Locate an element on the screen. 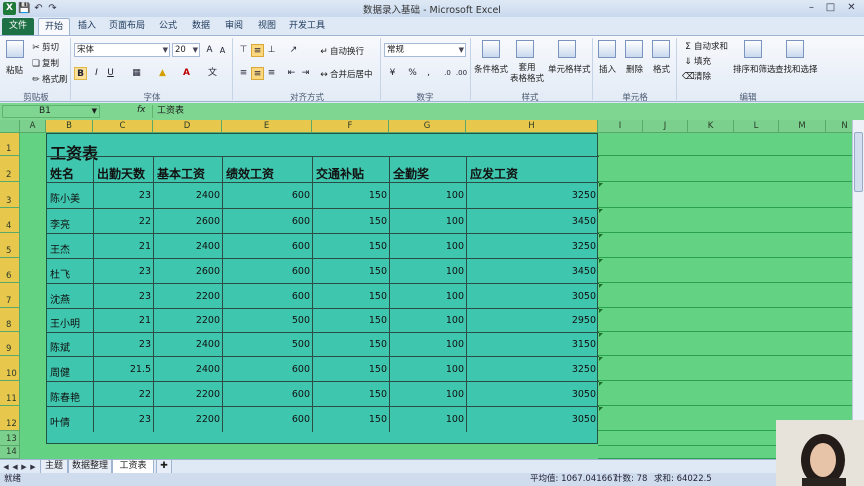 This screenshot has width=864, height=486. align-middle-icon: ≡ is located at coordinates (257, 50).